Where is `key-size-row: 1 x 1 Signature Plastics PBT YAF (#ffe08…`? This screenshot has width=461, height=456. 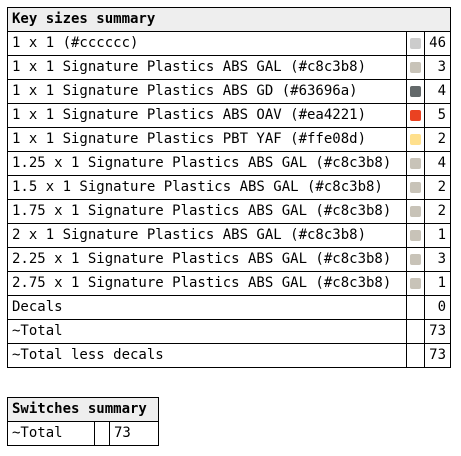
key-size-row: 1 x 1 Signature Plastics PBT YAF (#ffe08… is located at coordinates (228, 139).